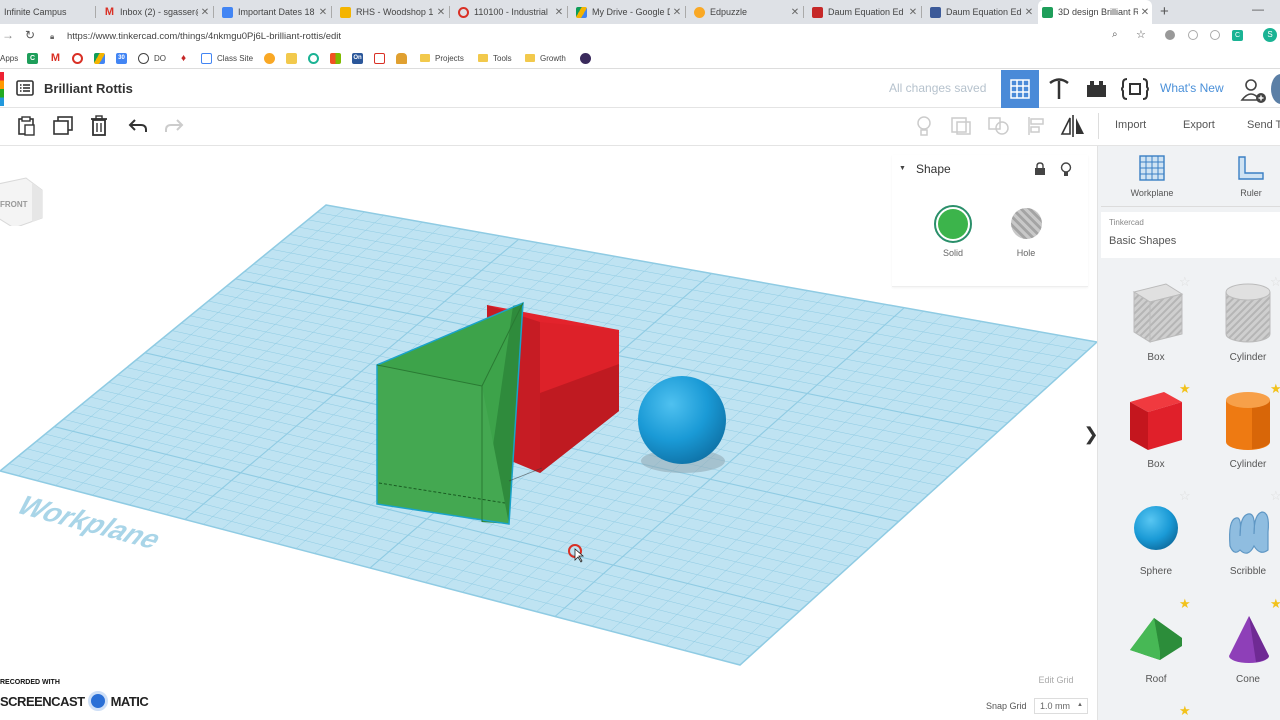 The height and width of the screenshot is (720, 1280). What do you see at coordinates (382, 58) in the screenshot?
I see `bookmark-red` at bounding box center [382, 58].